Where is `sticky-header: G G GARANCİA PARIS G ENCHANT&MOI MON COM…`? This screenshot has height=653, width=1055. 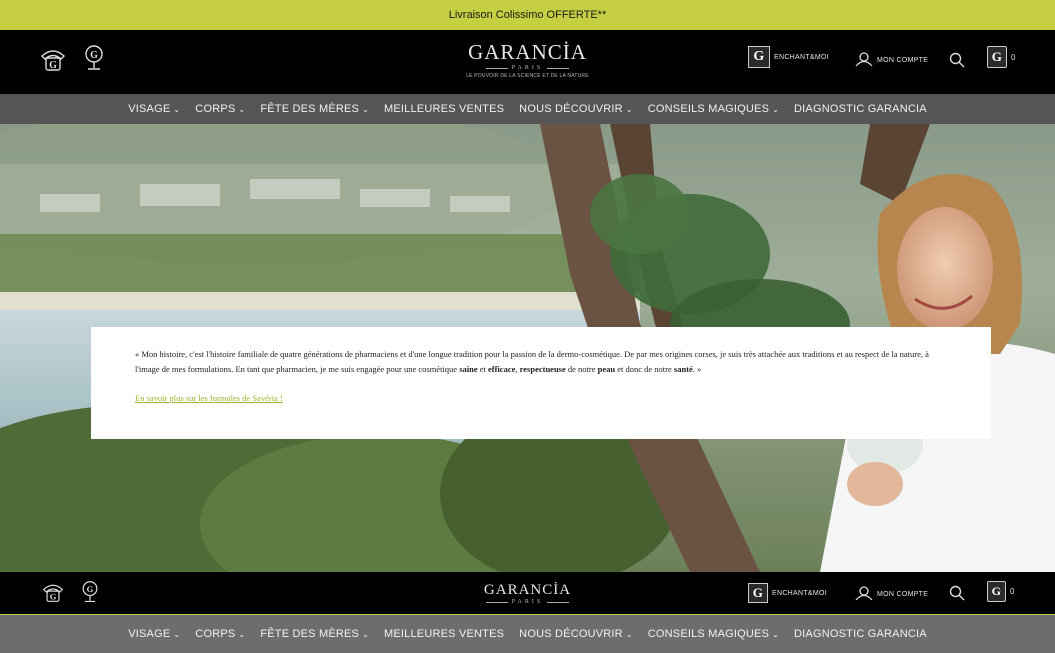 sticky-header: G G GARANCİA PARIS G ENCHANT&MOI MON COM… is located at coordinates (527, 593).